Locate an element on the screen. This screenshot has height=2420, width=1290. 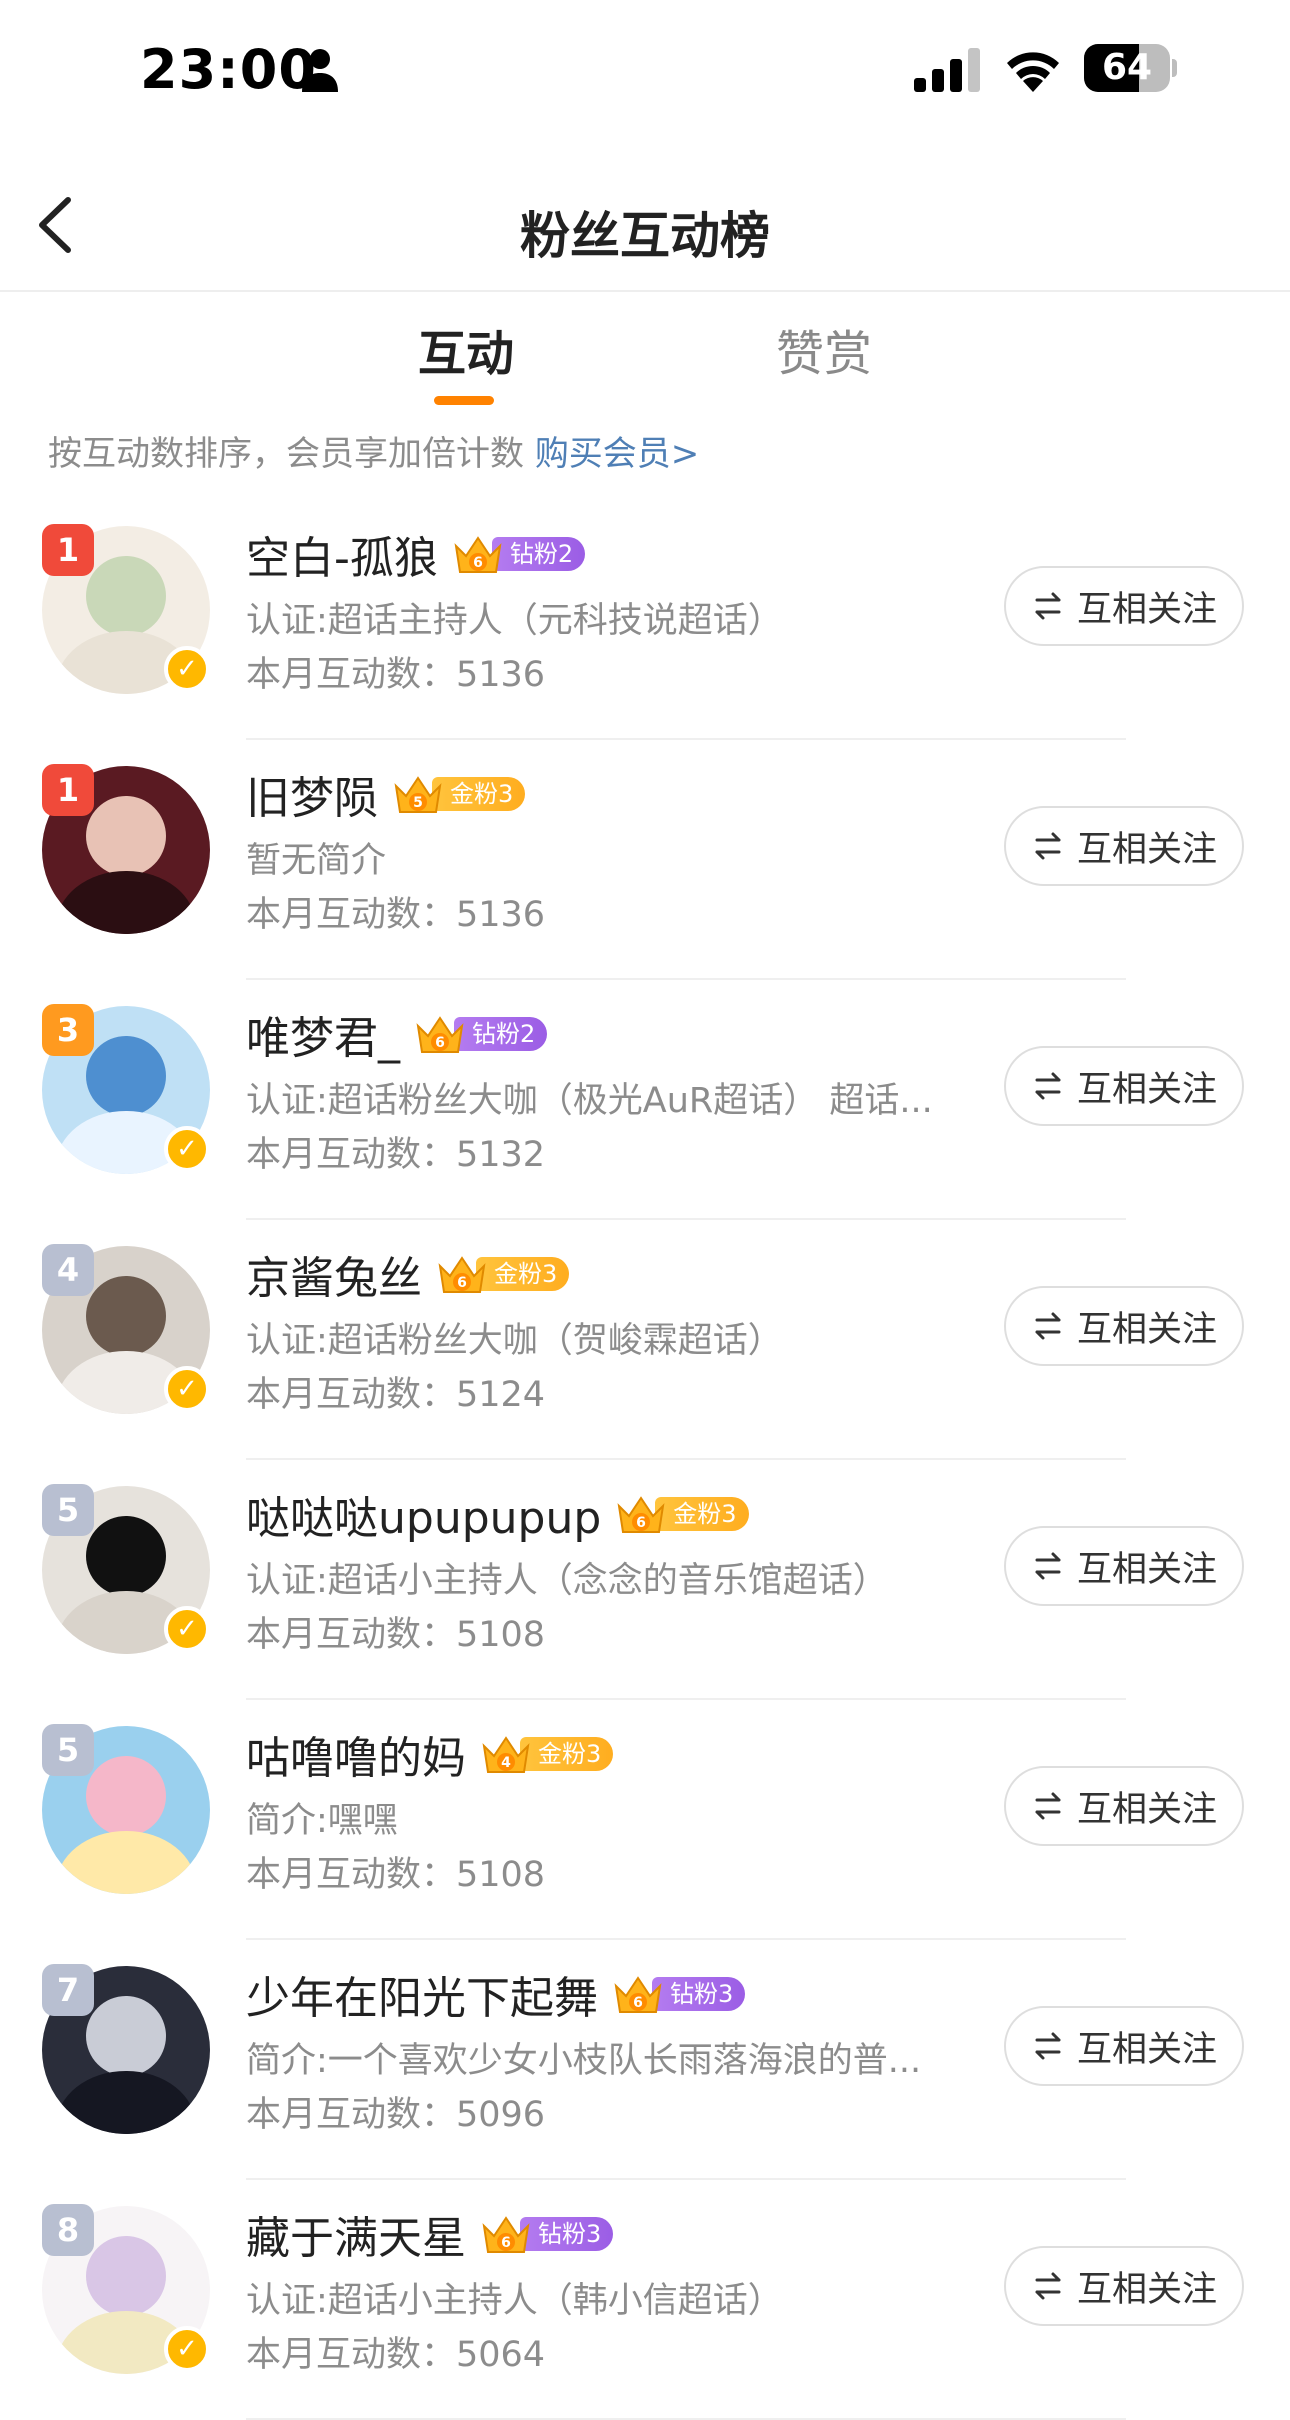
user-description: 认证:超话粉丝大咖（贺峻霖超话） is located at coordinates (514, 1341).